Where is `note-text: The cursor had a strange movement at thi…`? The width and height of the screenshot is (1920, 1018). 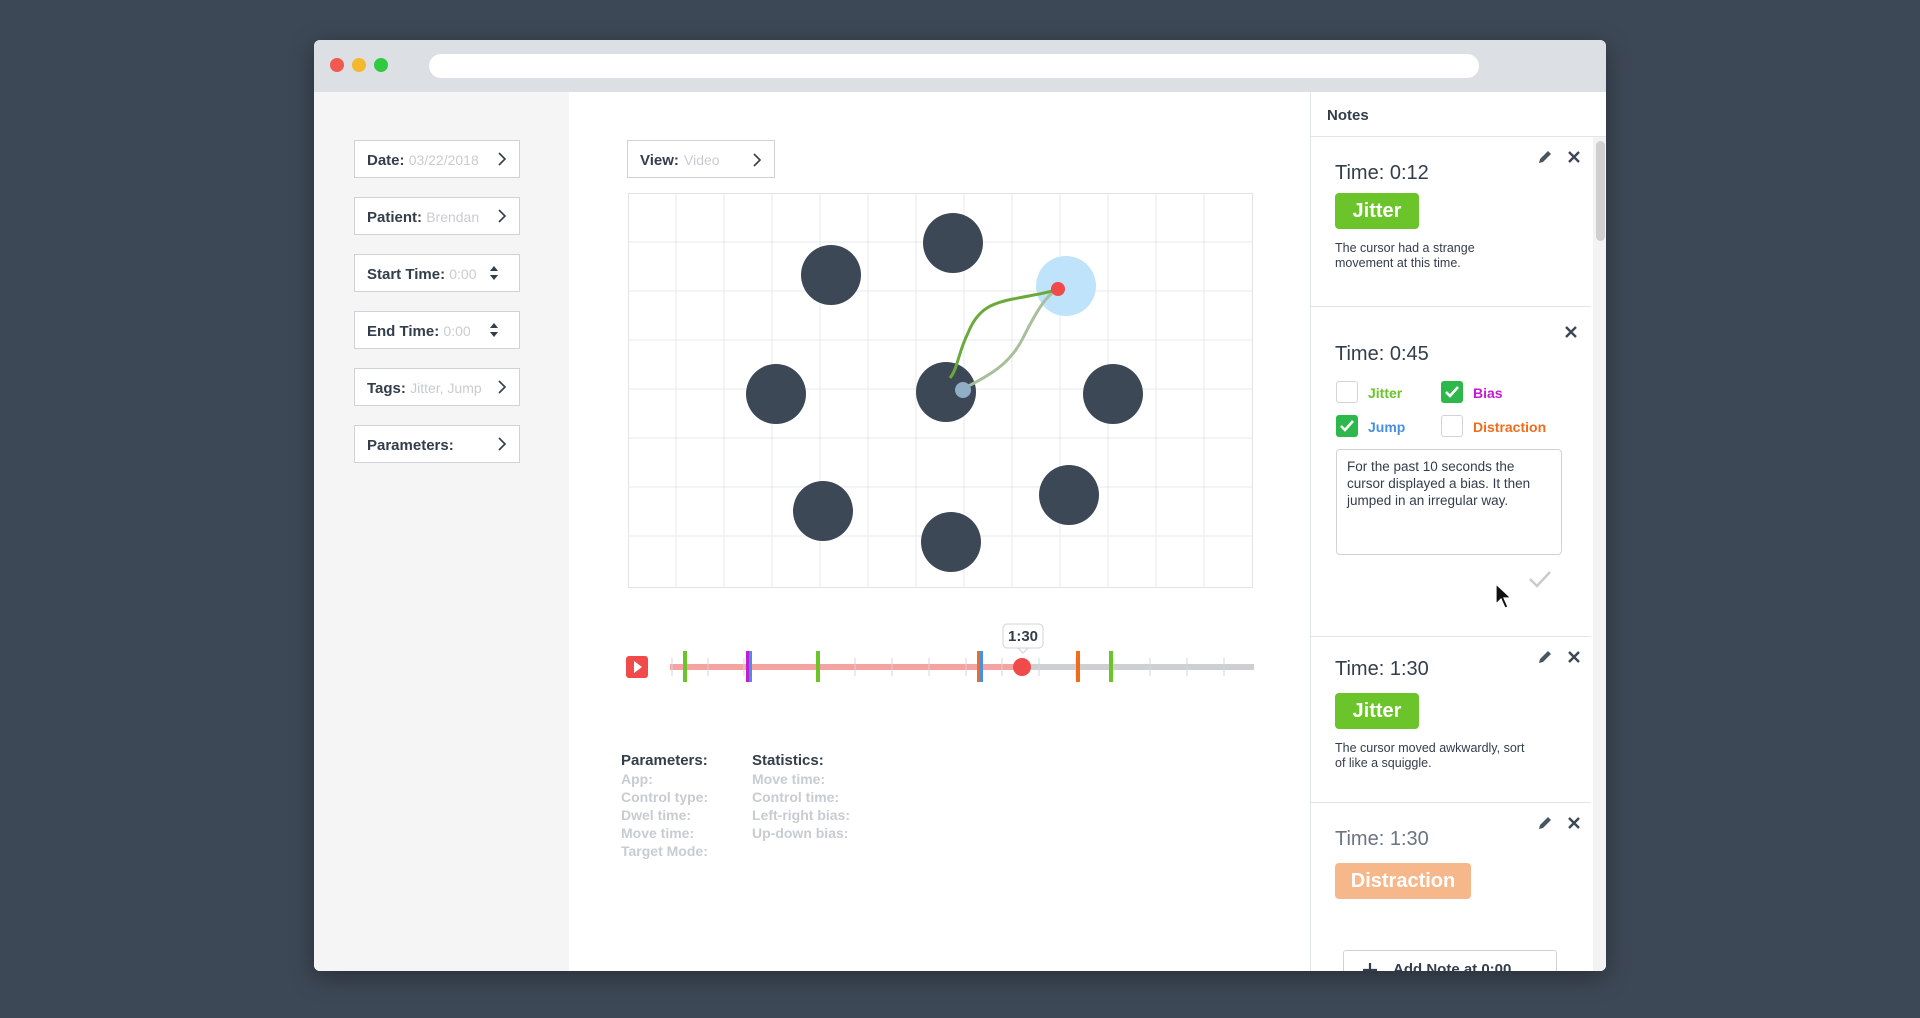
note-text: The cursor had a strange movement at thi… is located at coordinates (1405, 255).